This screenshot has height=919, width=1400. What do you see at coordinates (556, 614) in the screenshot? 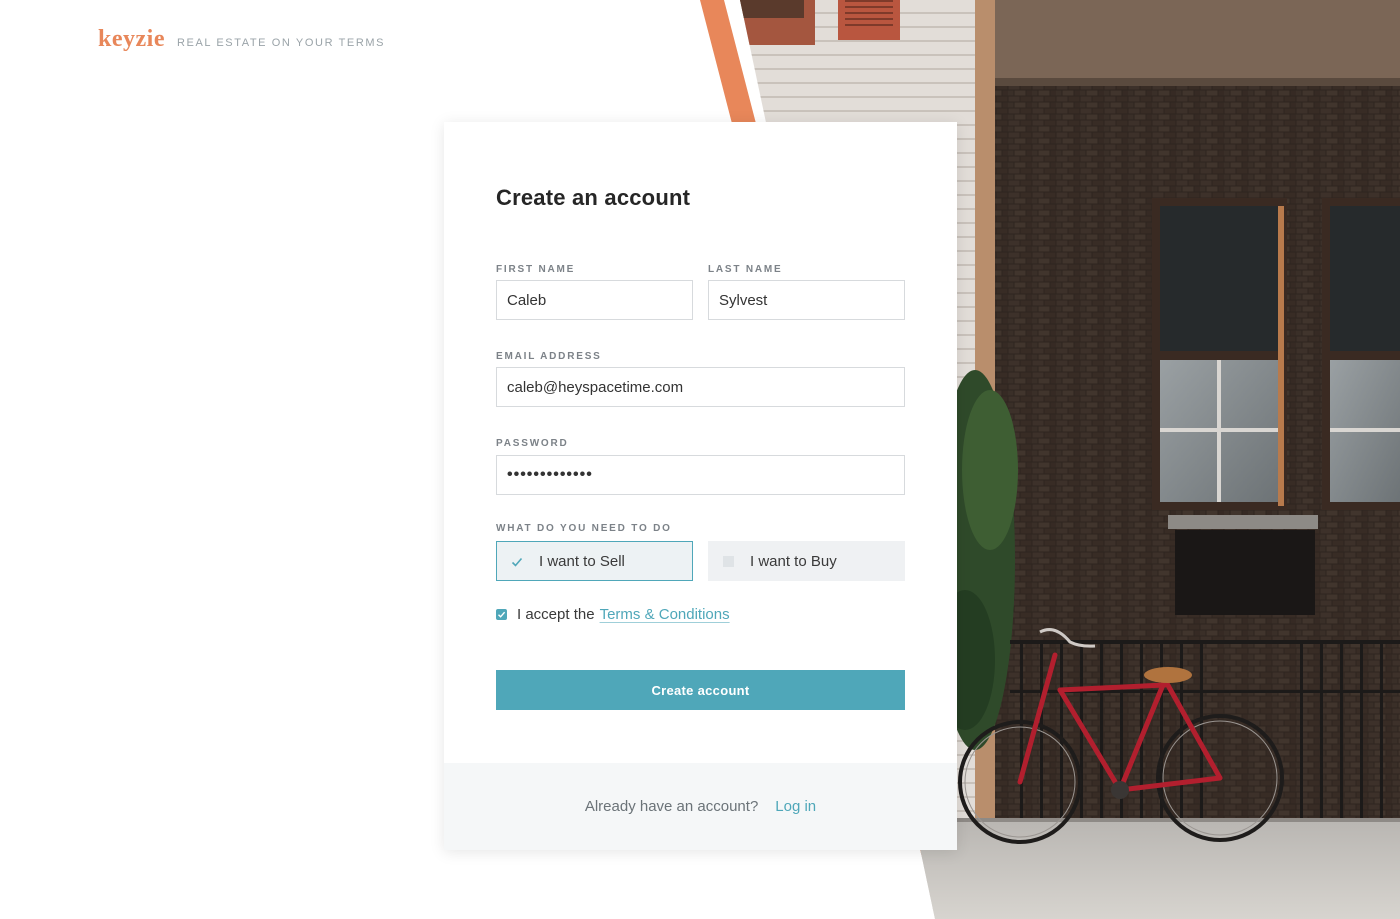
I see `terms-prefix: I accept the` at bounding box center [556, 614].